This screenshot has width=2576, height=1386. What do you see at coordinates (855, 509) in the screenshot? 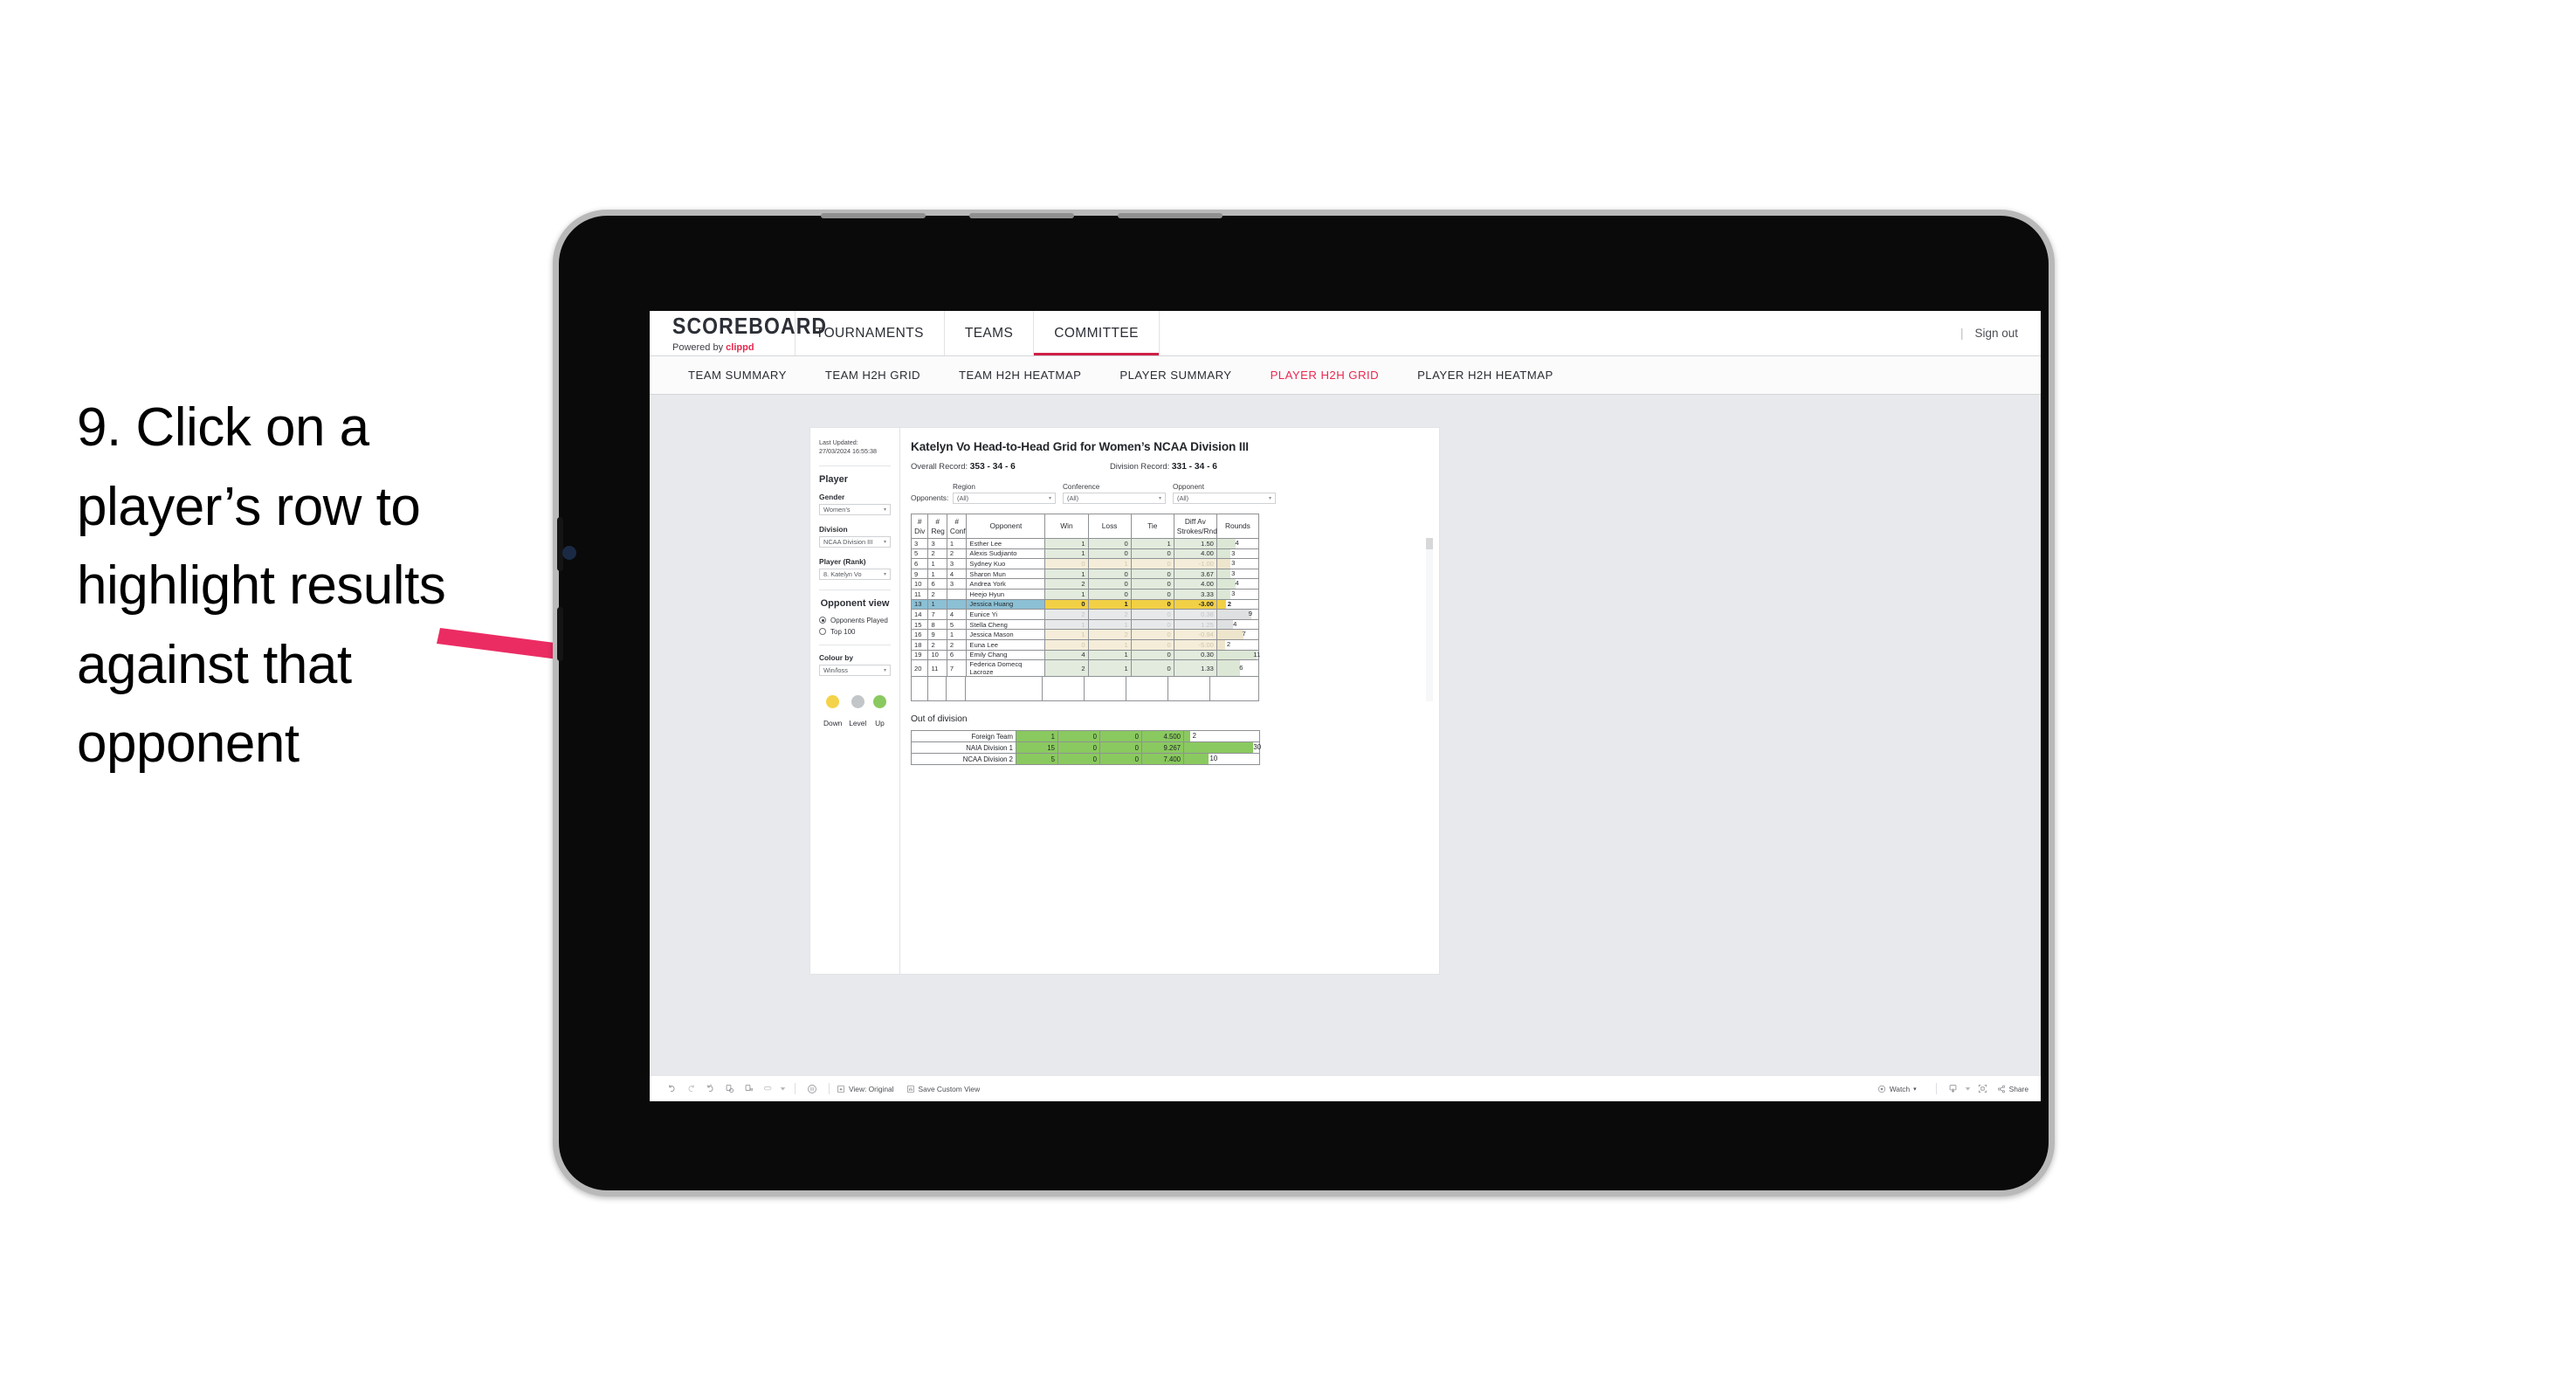
I see `gender-select: Women’s ▾` at bounding box center [855, 509].